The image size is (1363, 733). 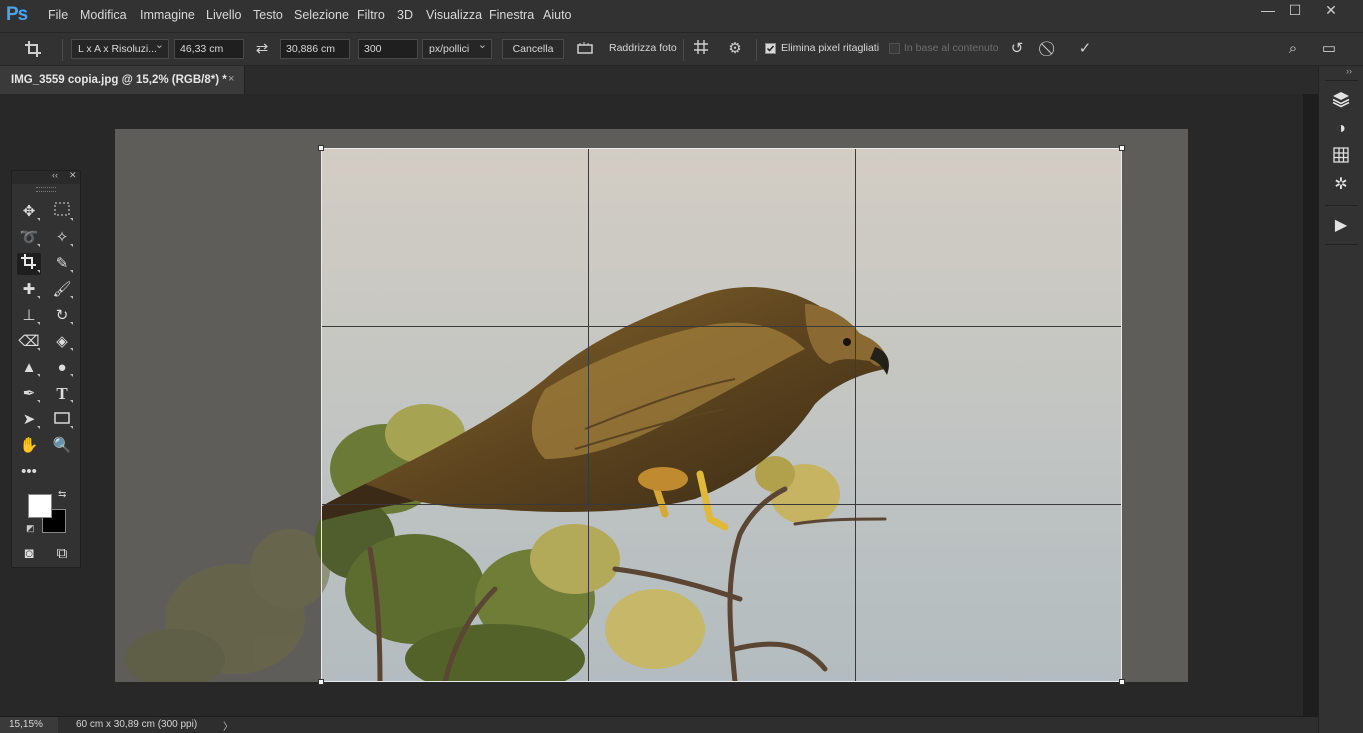 I want to click on adjustments-icon: ◑, so click(x=1341, y=129).